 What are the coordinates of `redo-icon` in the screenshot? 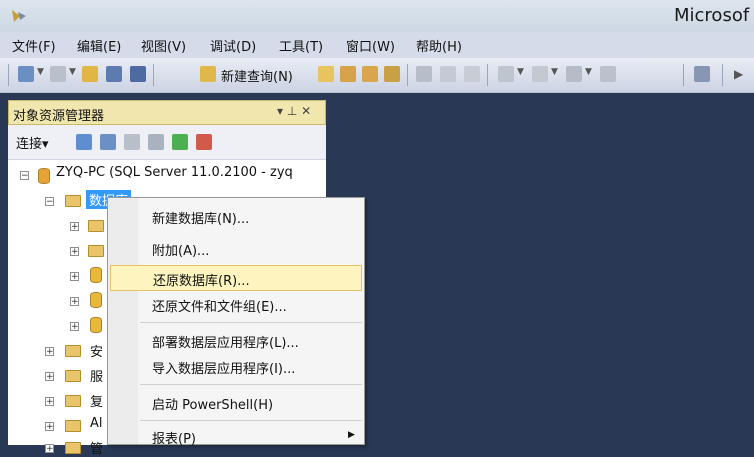 It's located at (540, 74).